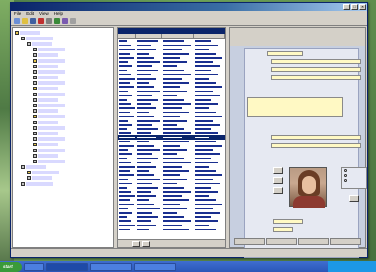  What do you see at coordinates (354, 7) in the screenshot?
I see `maximize-button: □` at bounding box center [354, 7].